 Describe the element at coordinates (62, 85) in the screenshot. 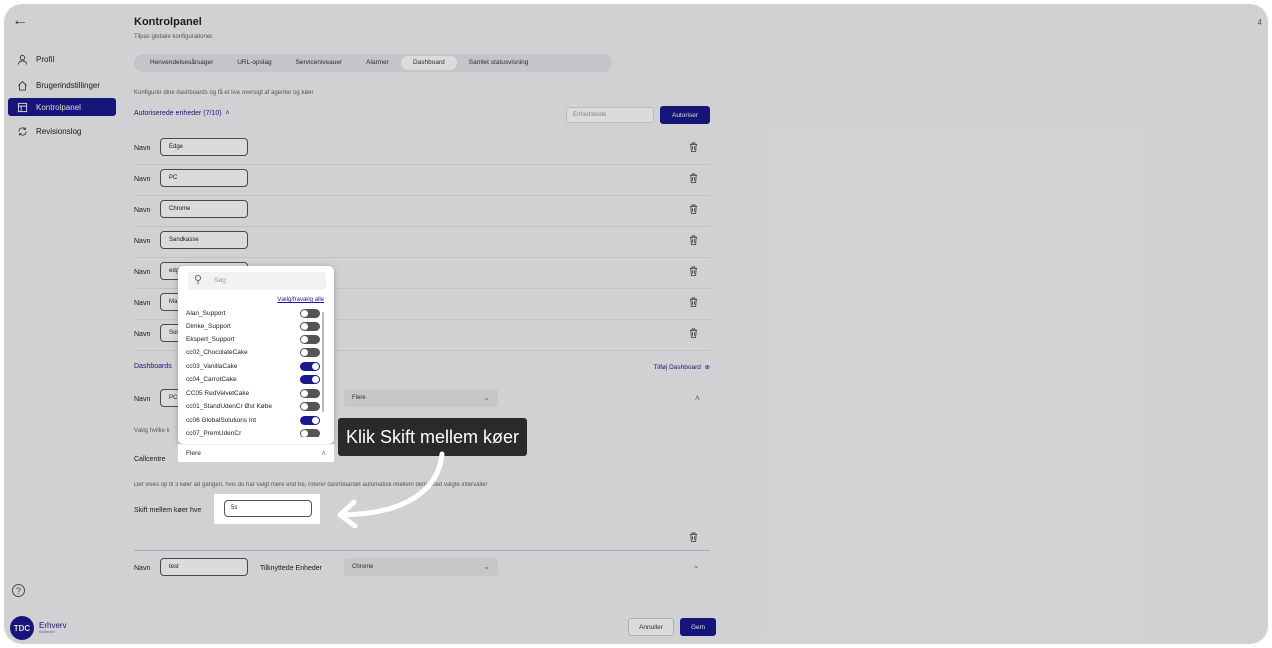

I see `sidebar-item-brugerindstillinger: Brugerindstillinger` at that location.